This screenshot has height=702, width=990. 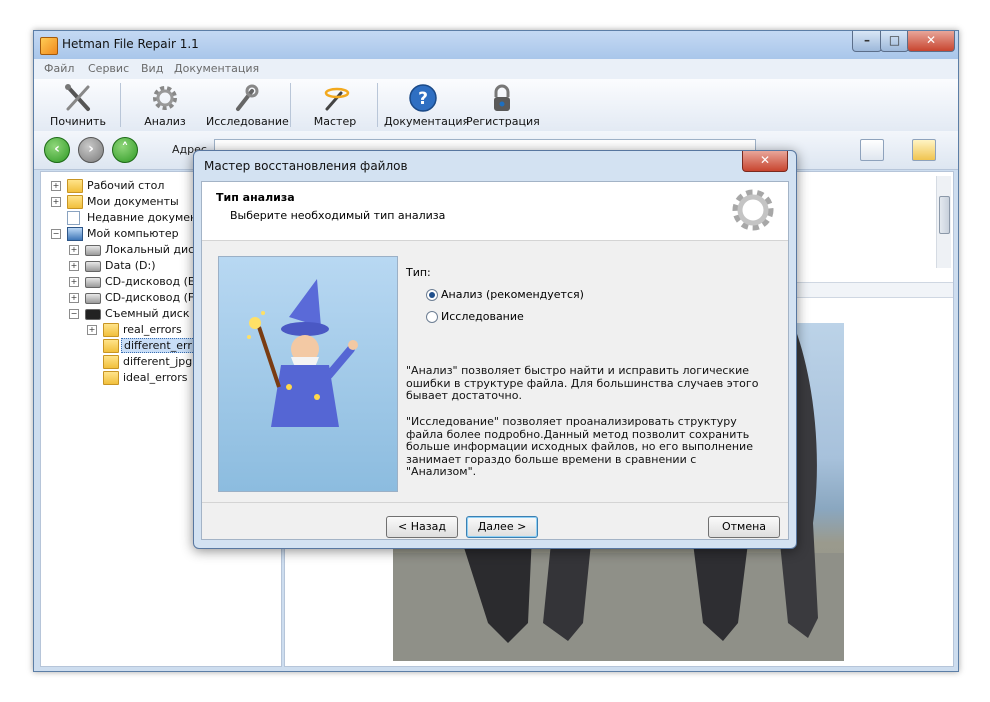 What do you see at coordinates (306, 166) in the screenshot?
I see `dialog-title: Мастер восстановления файлов` at bounding box center [306, 166].